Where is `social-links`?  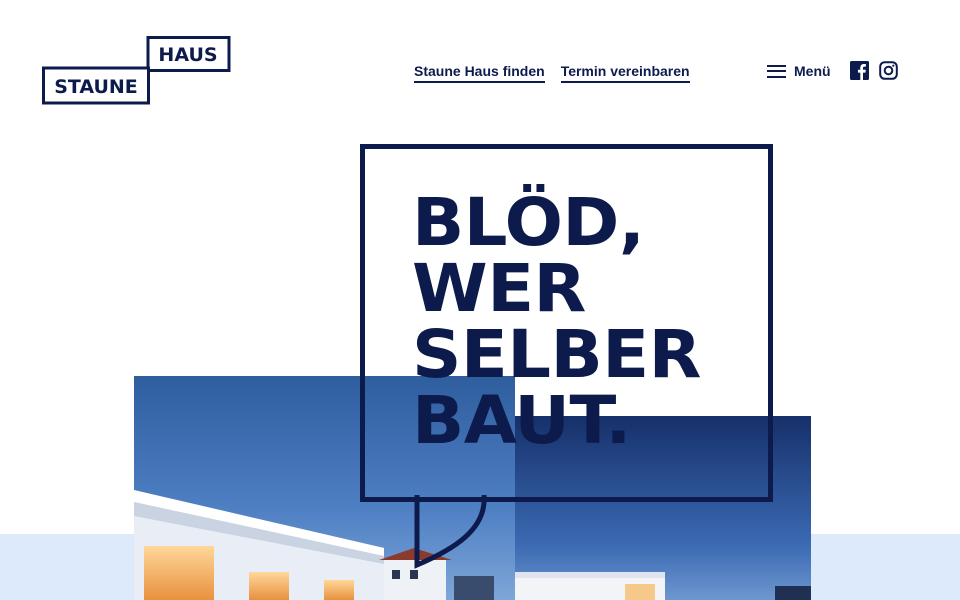 social-links is located at coordinates (874, 70).